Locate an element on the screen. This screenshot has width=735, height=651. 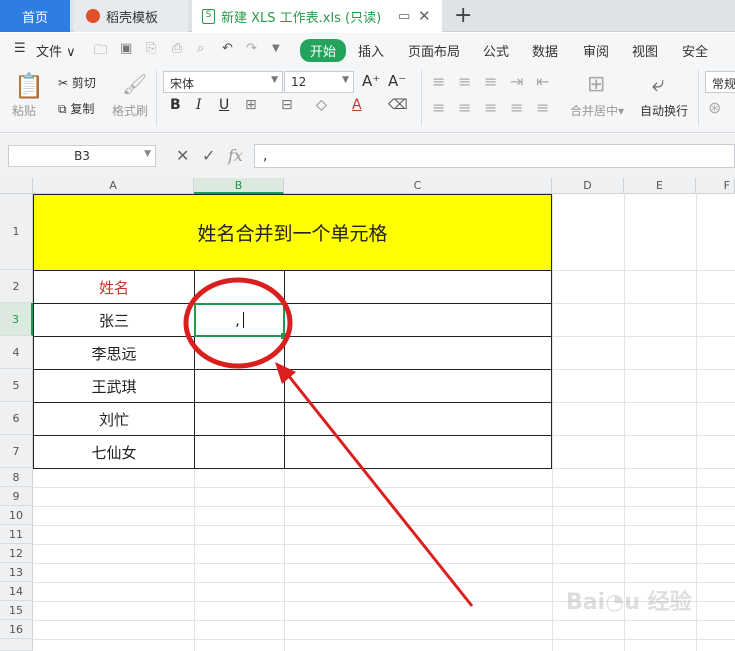
baidu-watermark-logo: Bai◔u 经验 is located at coordinates (629, 602).